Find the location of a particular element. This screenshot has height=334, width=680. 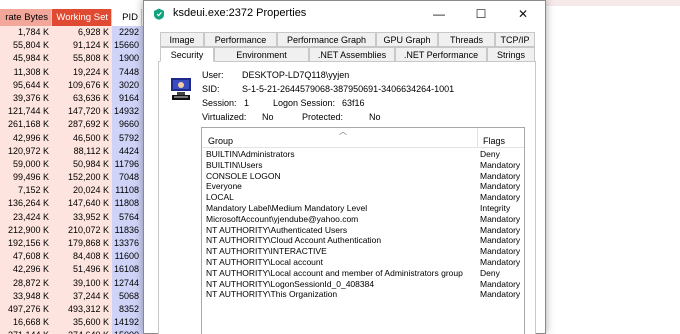

working-set-cell: 179,868 K is located at coordinates (82, 244).